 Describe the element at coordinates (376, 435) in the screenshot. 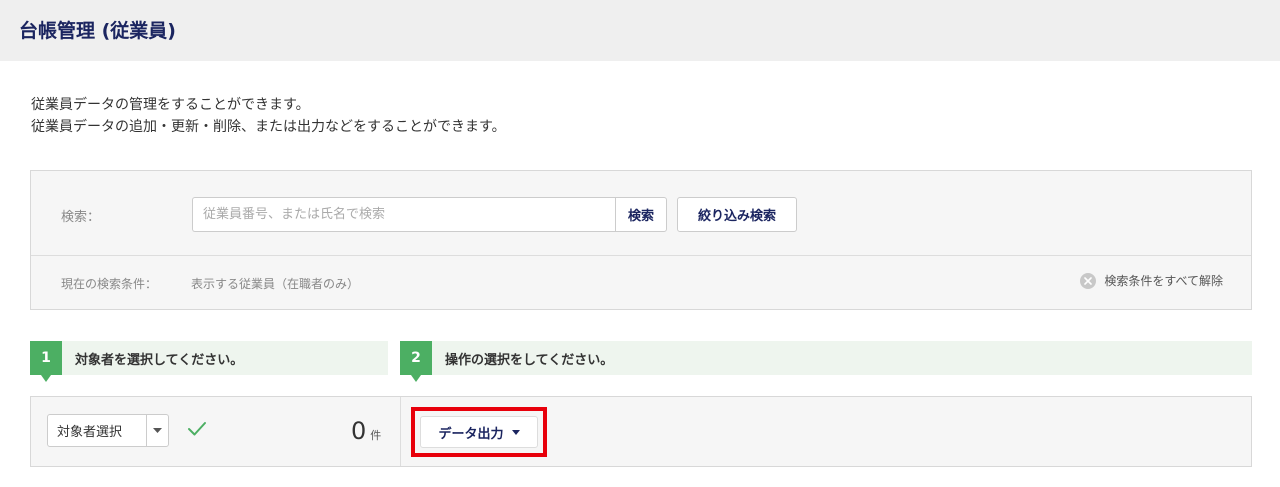

I see `selected-count-unit: 件` at that location.